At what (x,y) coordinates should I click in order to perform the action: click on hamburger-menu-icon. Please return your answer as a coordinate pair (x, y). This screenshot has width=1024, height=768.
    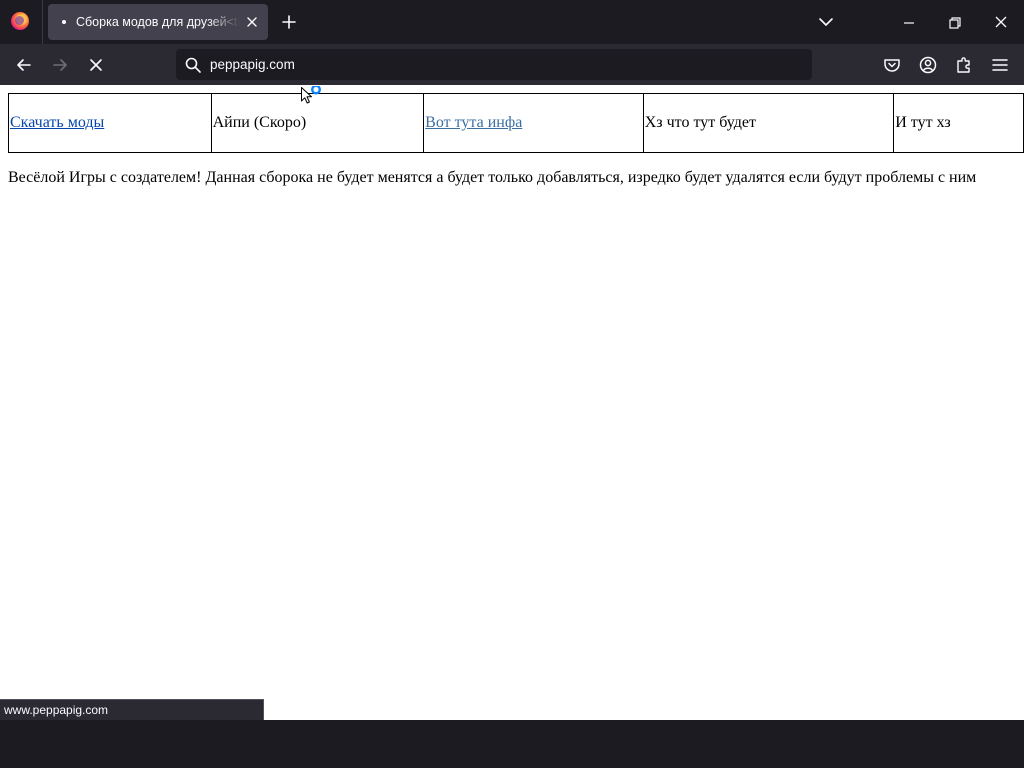
    Looking at the image, I should click on (1000, 65).